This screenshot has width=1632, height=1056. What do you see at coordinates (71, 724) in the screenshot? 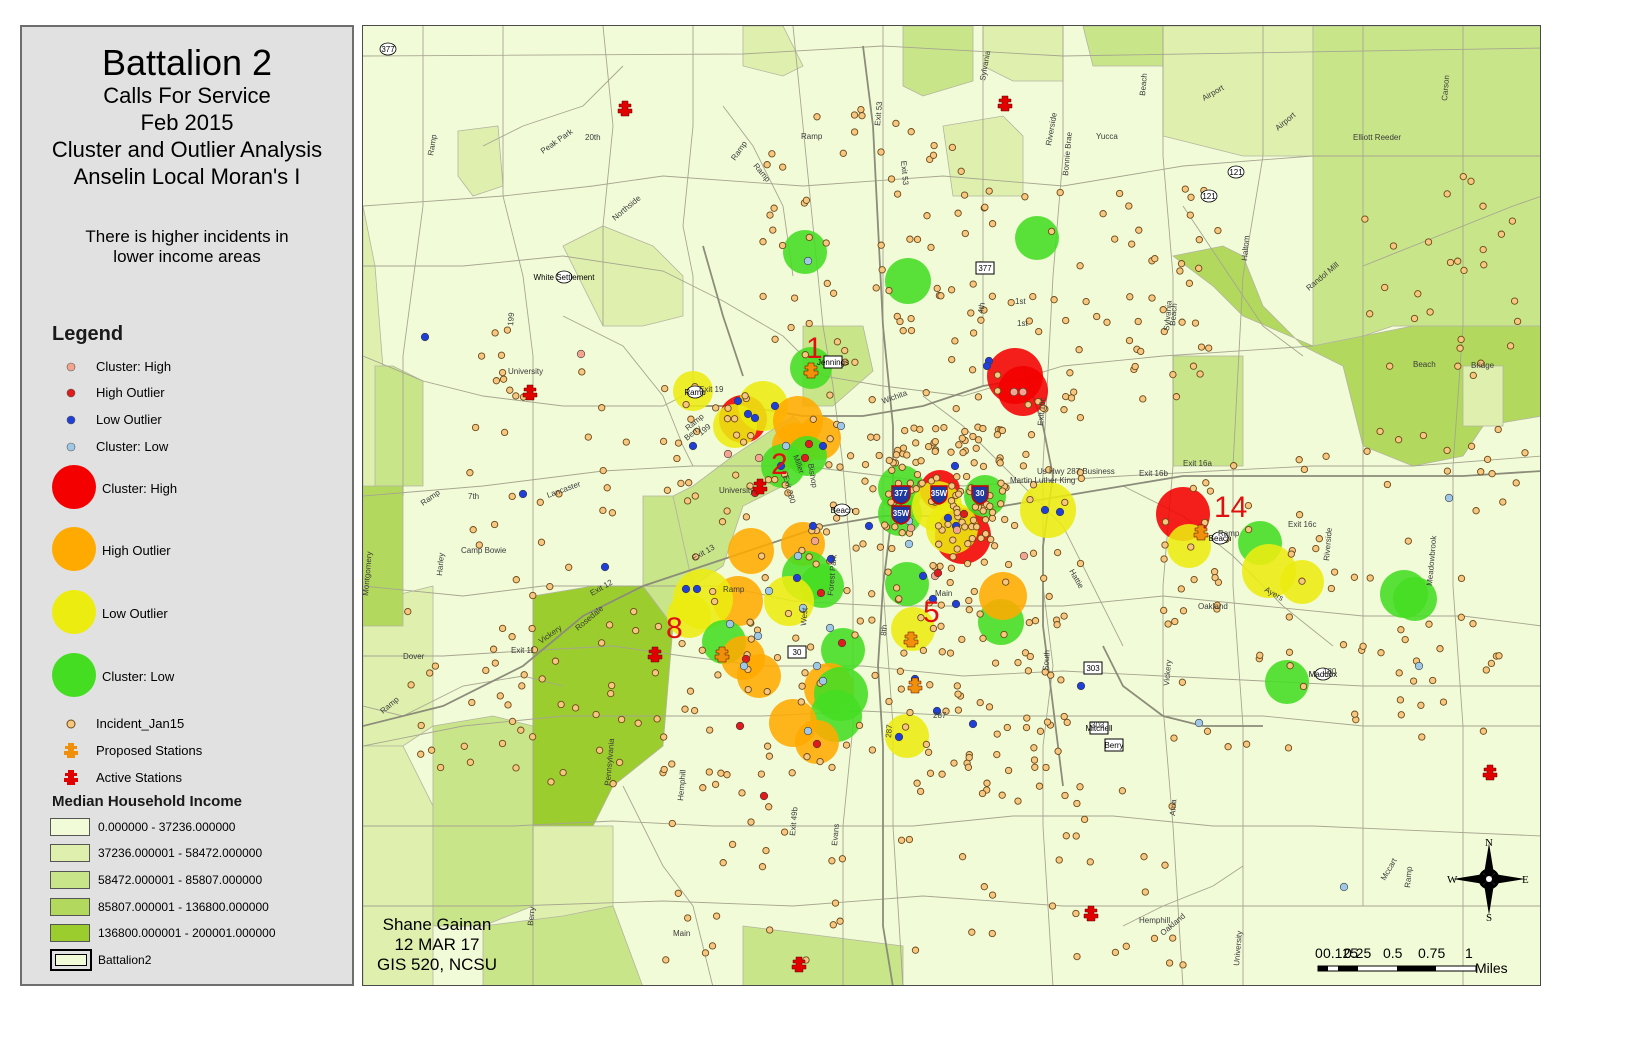
I see `incident-point-icon` at bounding box center [71, 724].